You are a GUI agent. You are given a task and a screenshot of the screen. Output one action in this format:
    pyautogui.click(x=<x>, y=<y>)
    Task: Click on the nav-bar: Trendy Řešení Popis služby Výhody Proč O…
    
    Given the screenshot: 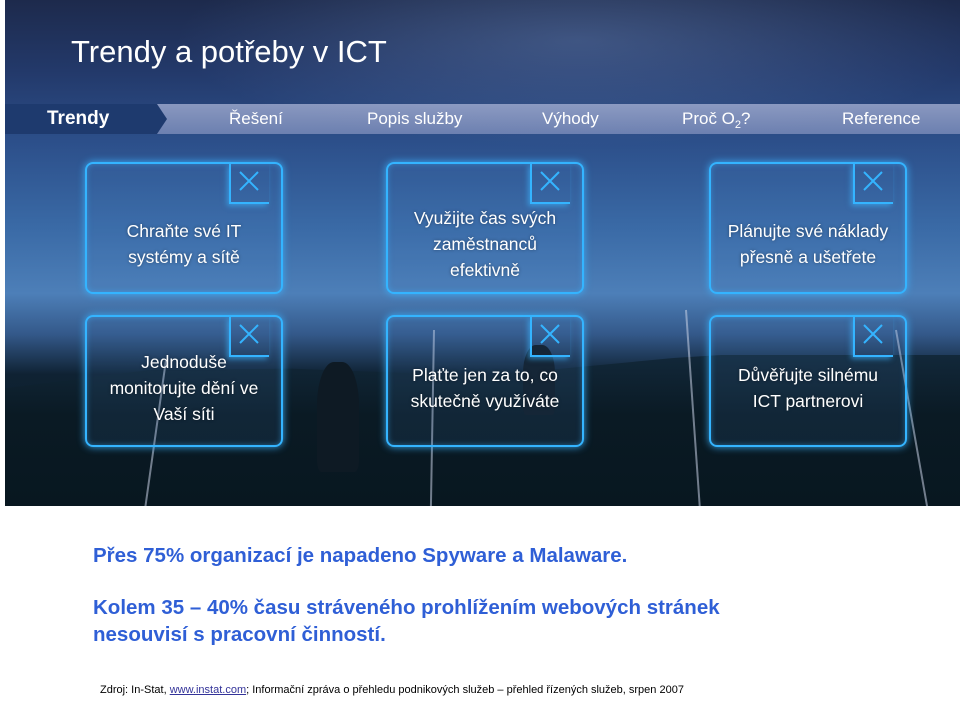 What is the action you would take?
    pyautogui.click(x=482, y=119)
    